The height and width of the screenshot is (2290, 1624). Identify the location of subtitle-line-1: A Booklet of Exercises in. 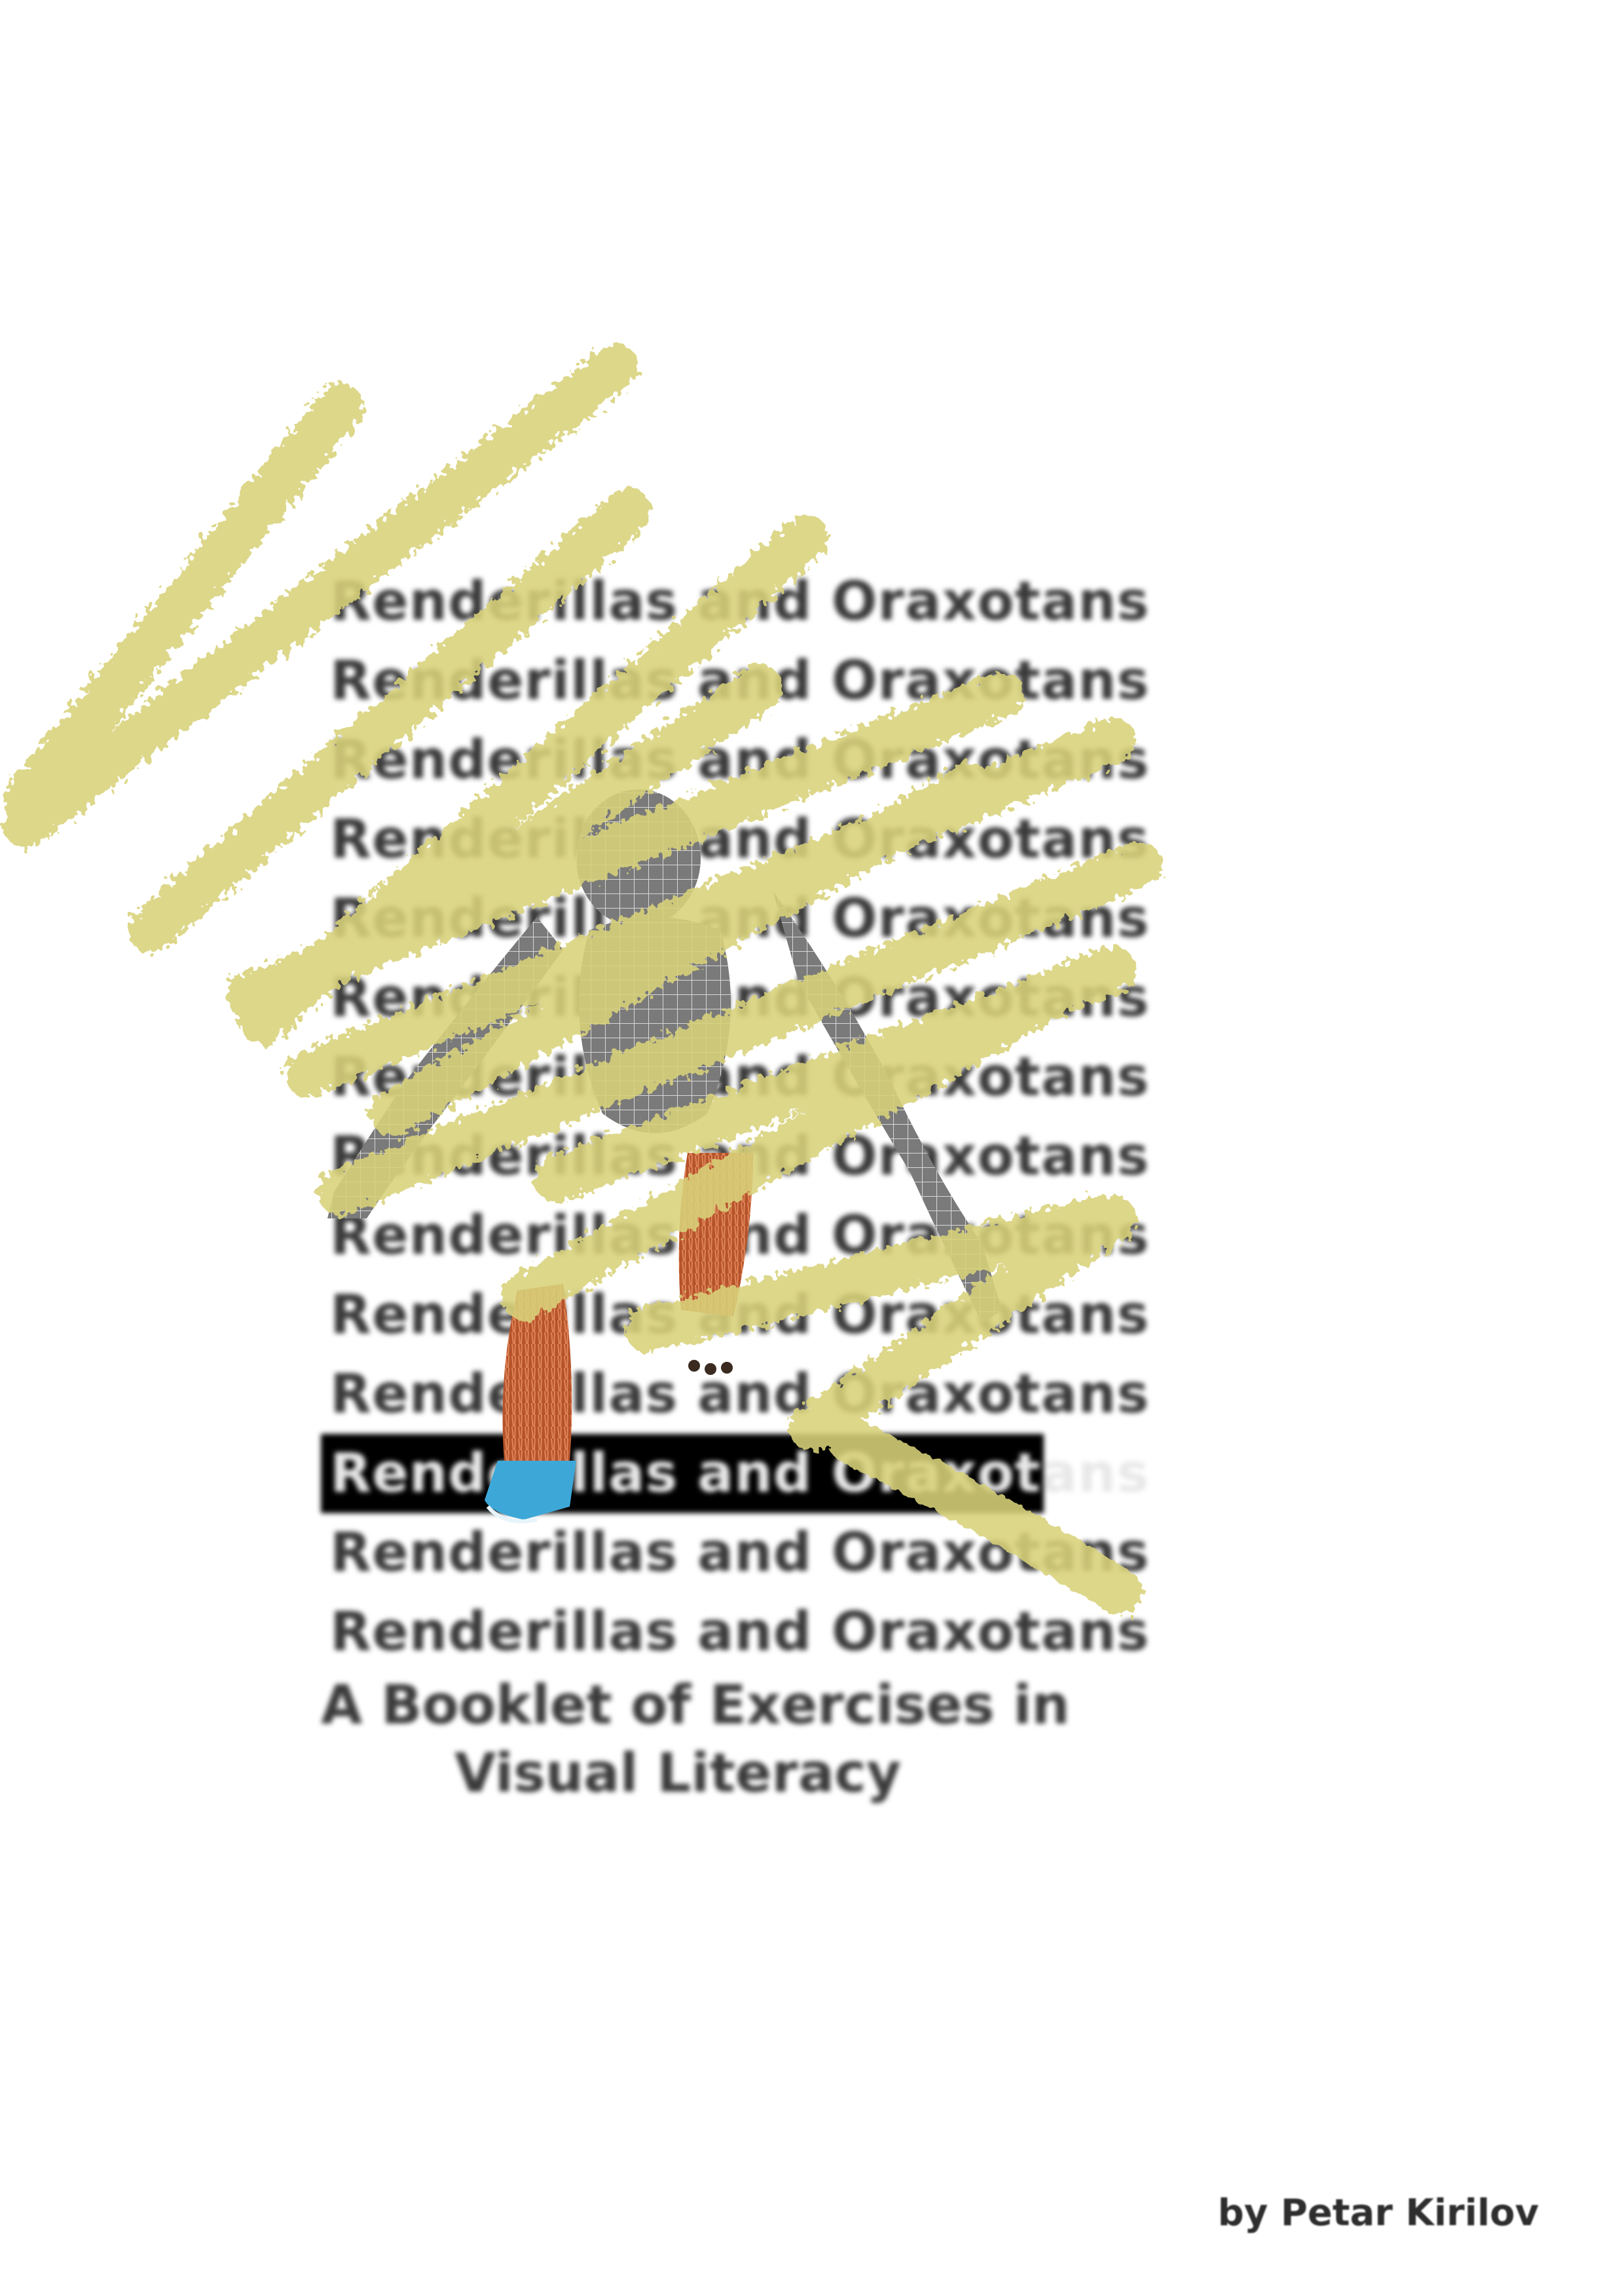
(695, 1705).